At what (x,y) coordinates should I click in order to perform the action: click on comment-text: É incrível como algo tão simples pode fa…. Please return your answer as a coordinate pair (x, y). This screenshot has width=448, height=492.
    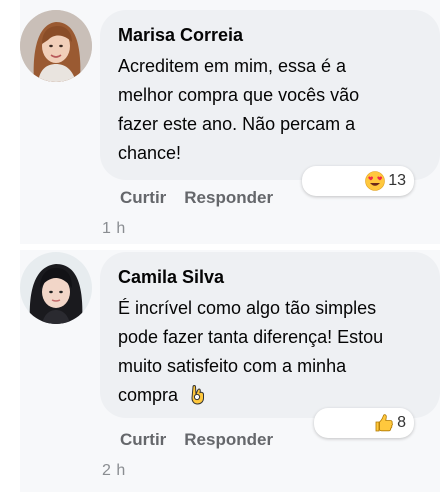
    Looking at the image, I should click on (251, 351).